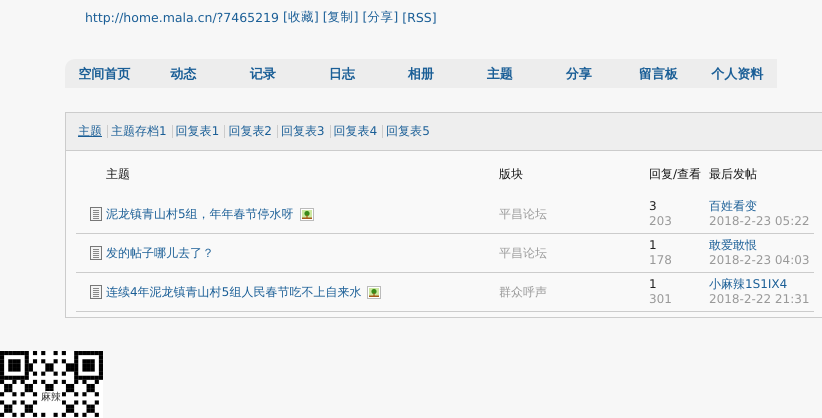  What do you see at coordinates (380, 17) in the screenshot?
I see `header-link: [分享]` at bounding box center [380, 17].